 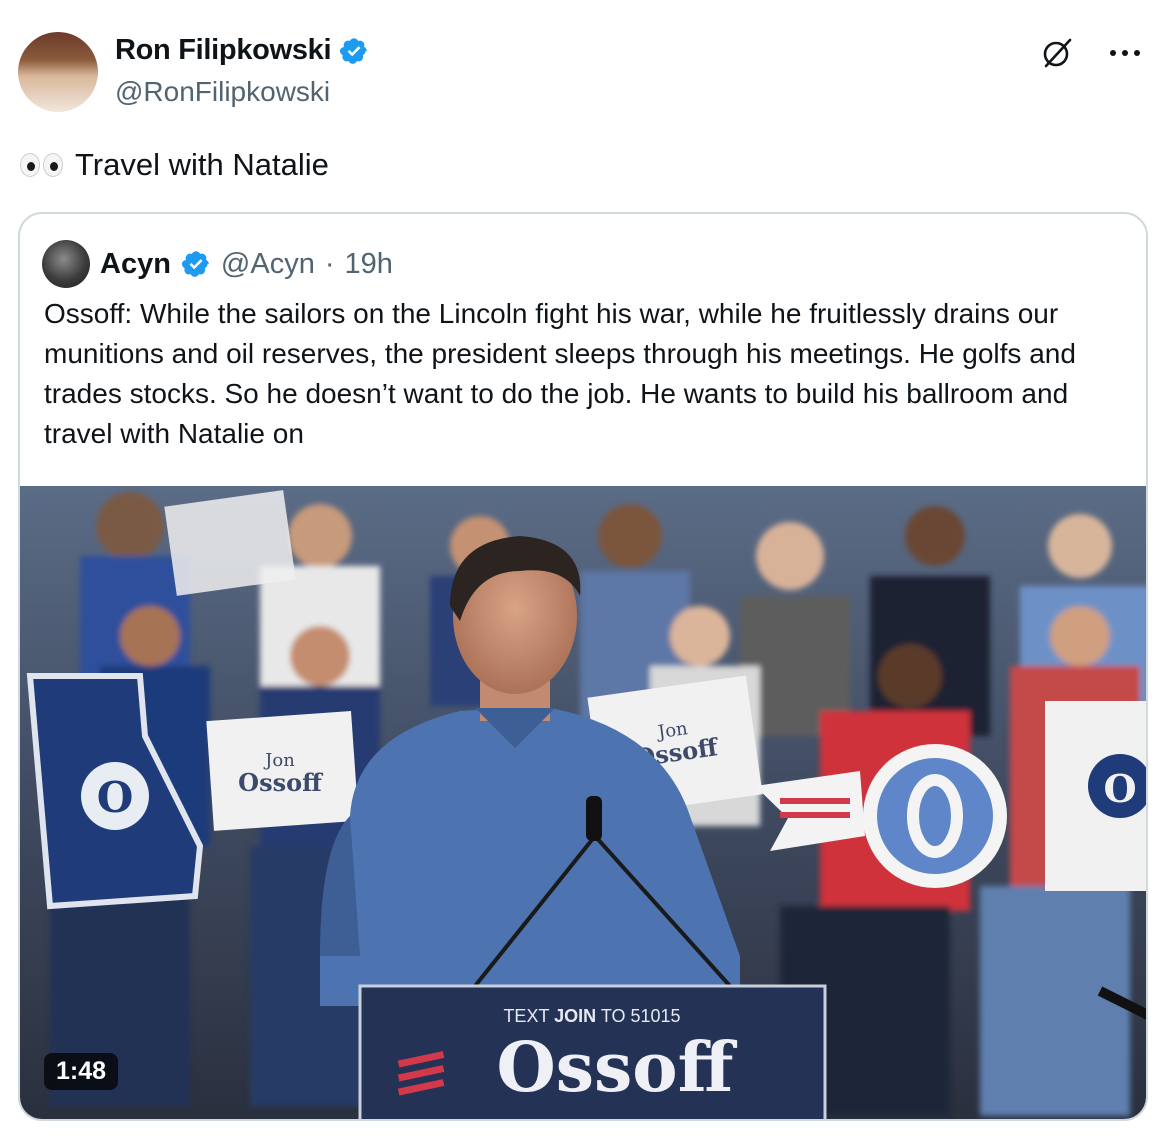 I want to click on podium-tagline: TEXT JOIN TO 51015, so click(x=591, y=1016).